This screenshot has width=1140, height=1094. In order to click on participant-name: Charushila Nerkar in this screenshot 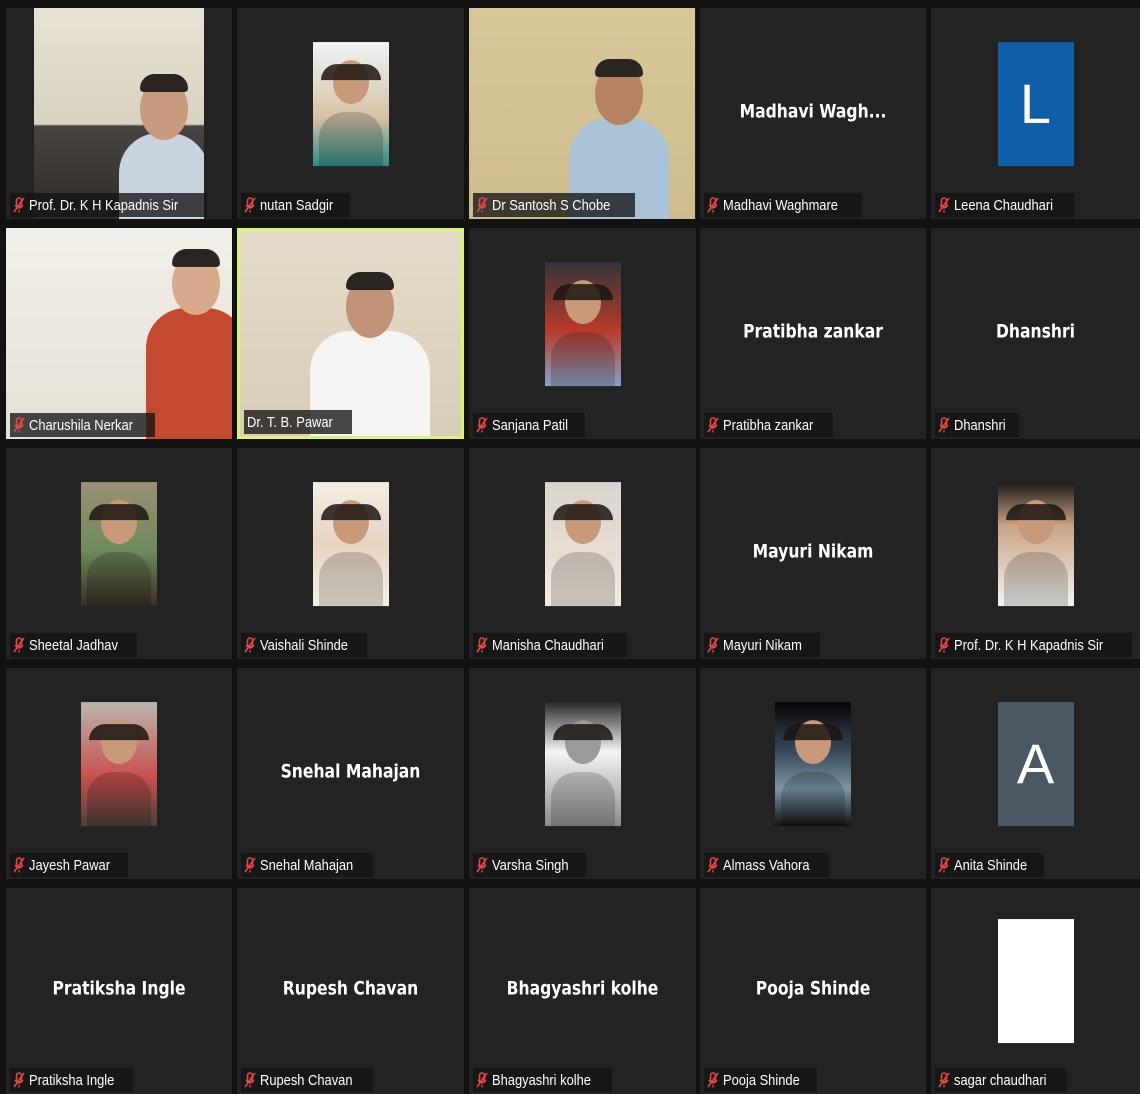, I will do `click(81, 425)`.